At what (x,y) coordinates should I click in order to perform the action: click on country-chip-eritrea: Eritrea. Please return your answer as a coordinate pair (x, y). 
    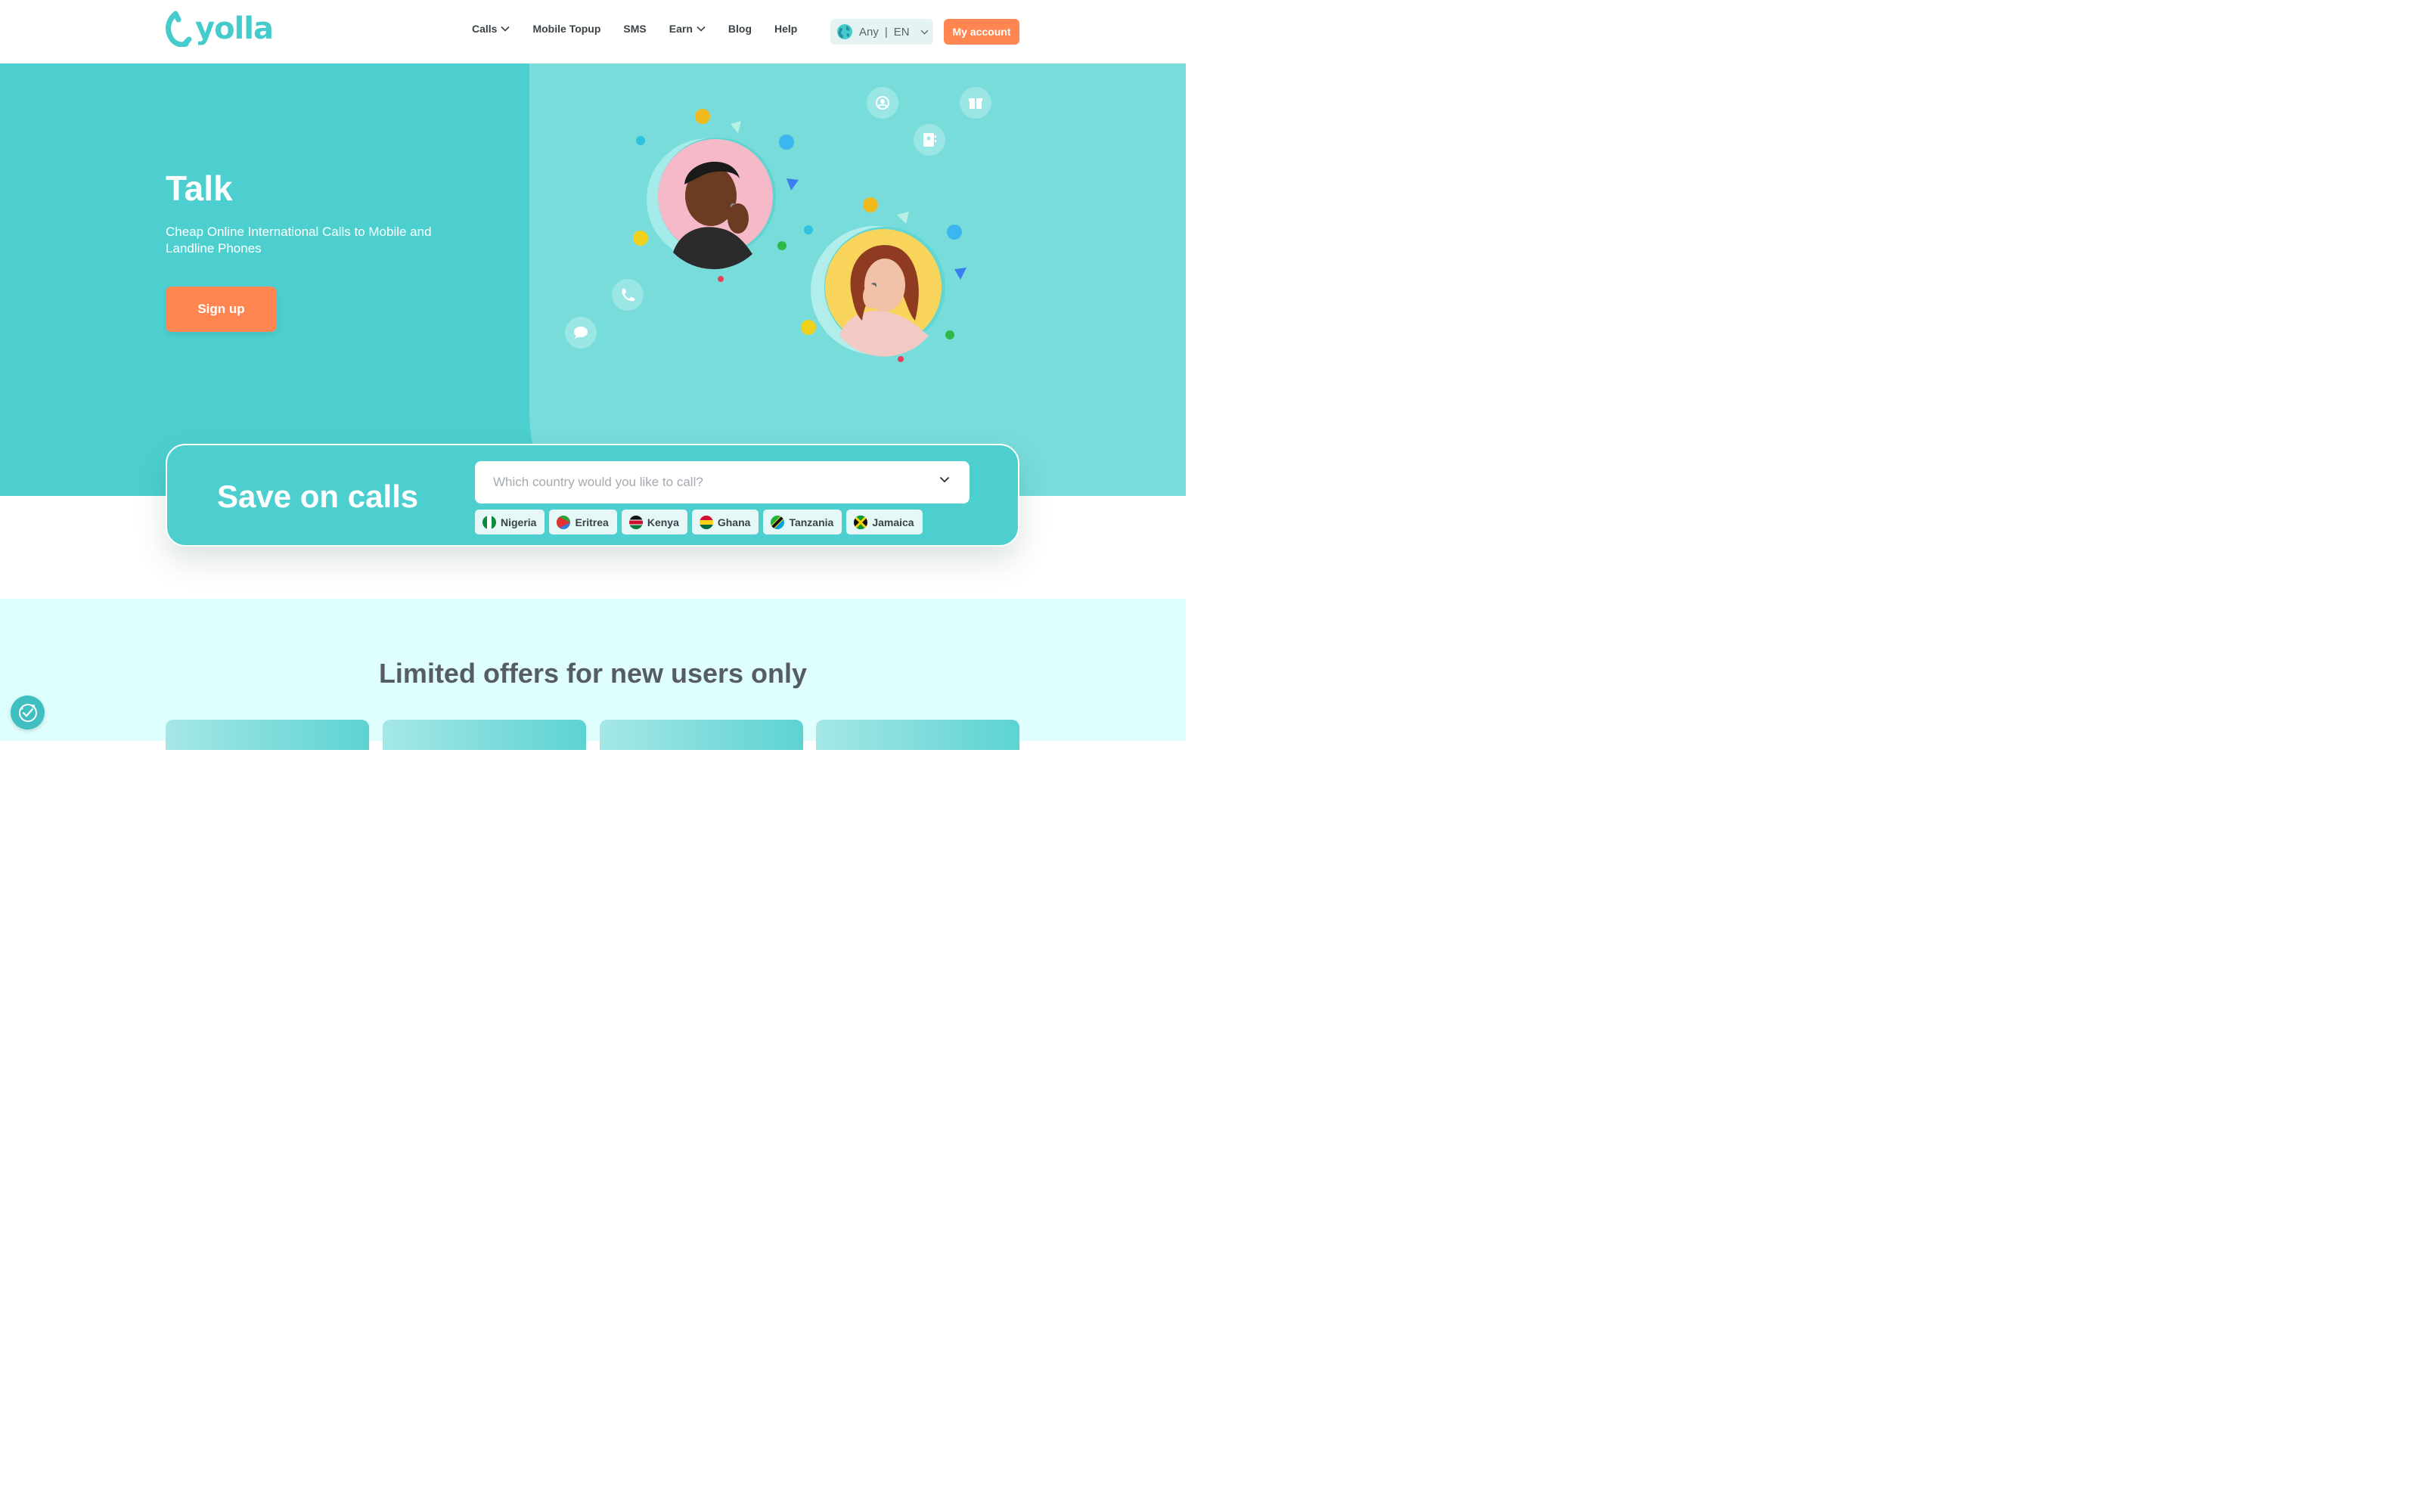
    Looking at the image, I should click on (583, 522).